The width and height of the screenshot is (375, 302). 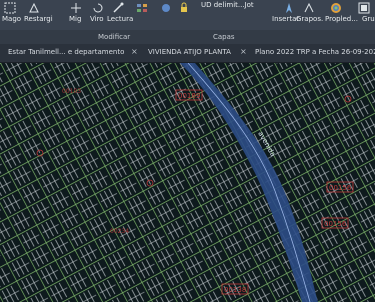 I want to click on grupo-icon, so click(x=364, y=8).